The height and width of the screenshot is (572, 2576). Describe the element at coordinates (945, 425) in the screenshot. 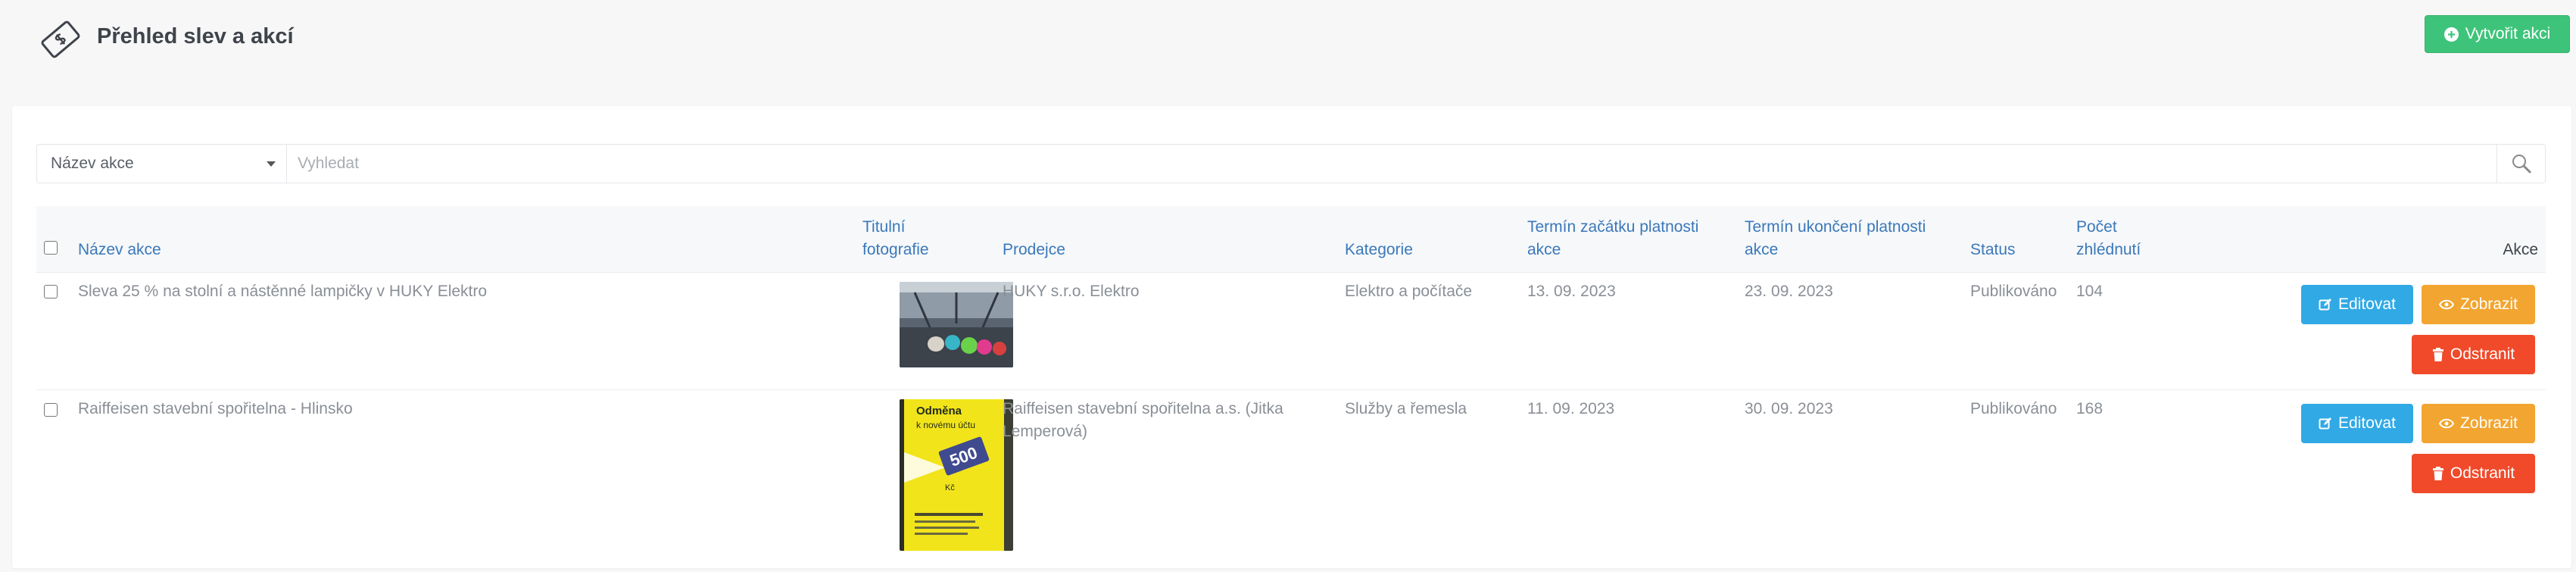

I see `poster-line2: k novému účtu` at that location.